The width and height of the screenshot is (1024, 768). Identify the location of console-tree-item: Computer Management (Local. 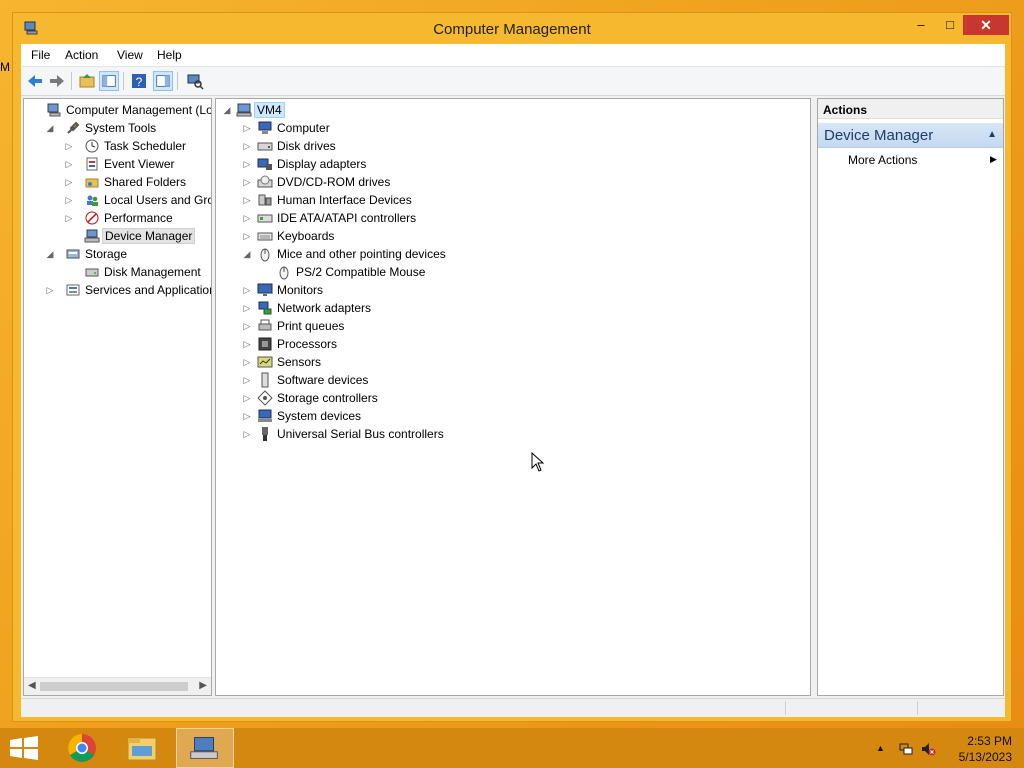
(118, 110).